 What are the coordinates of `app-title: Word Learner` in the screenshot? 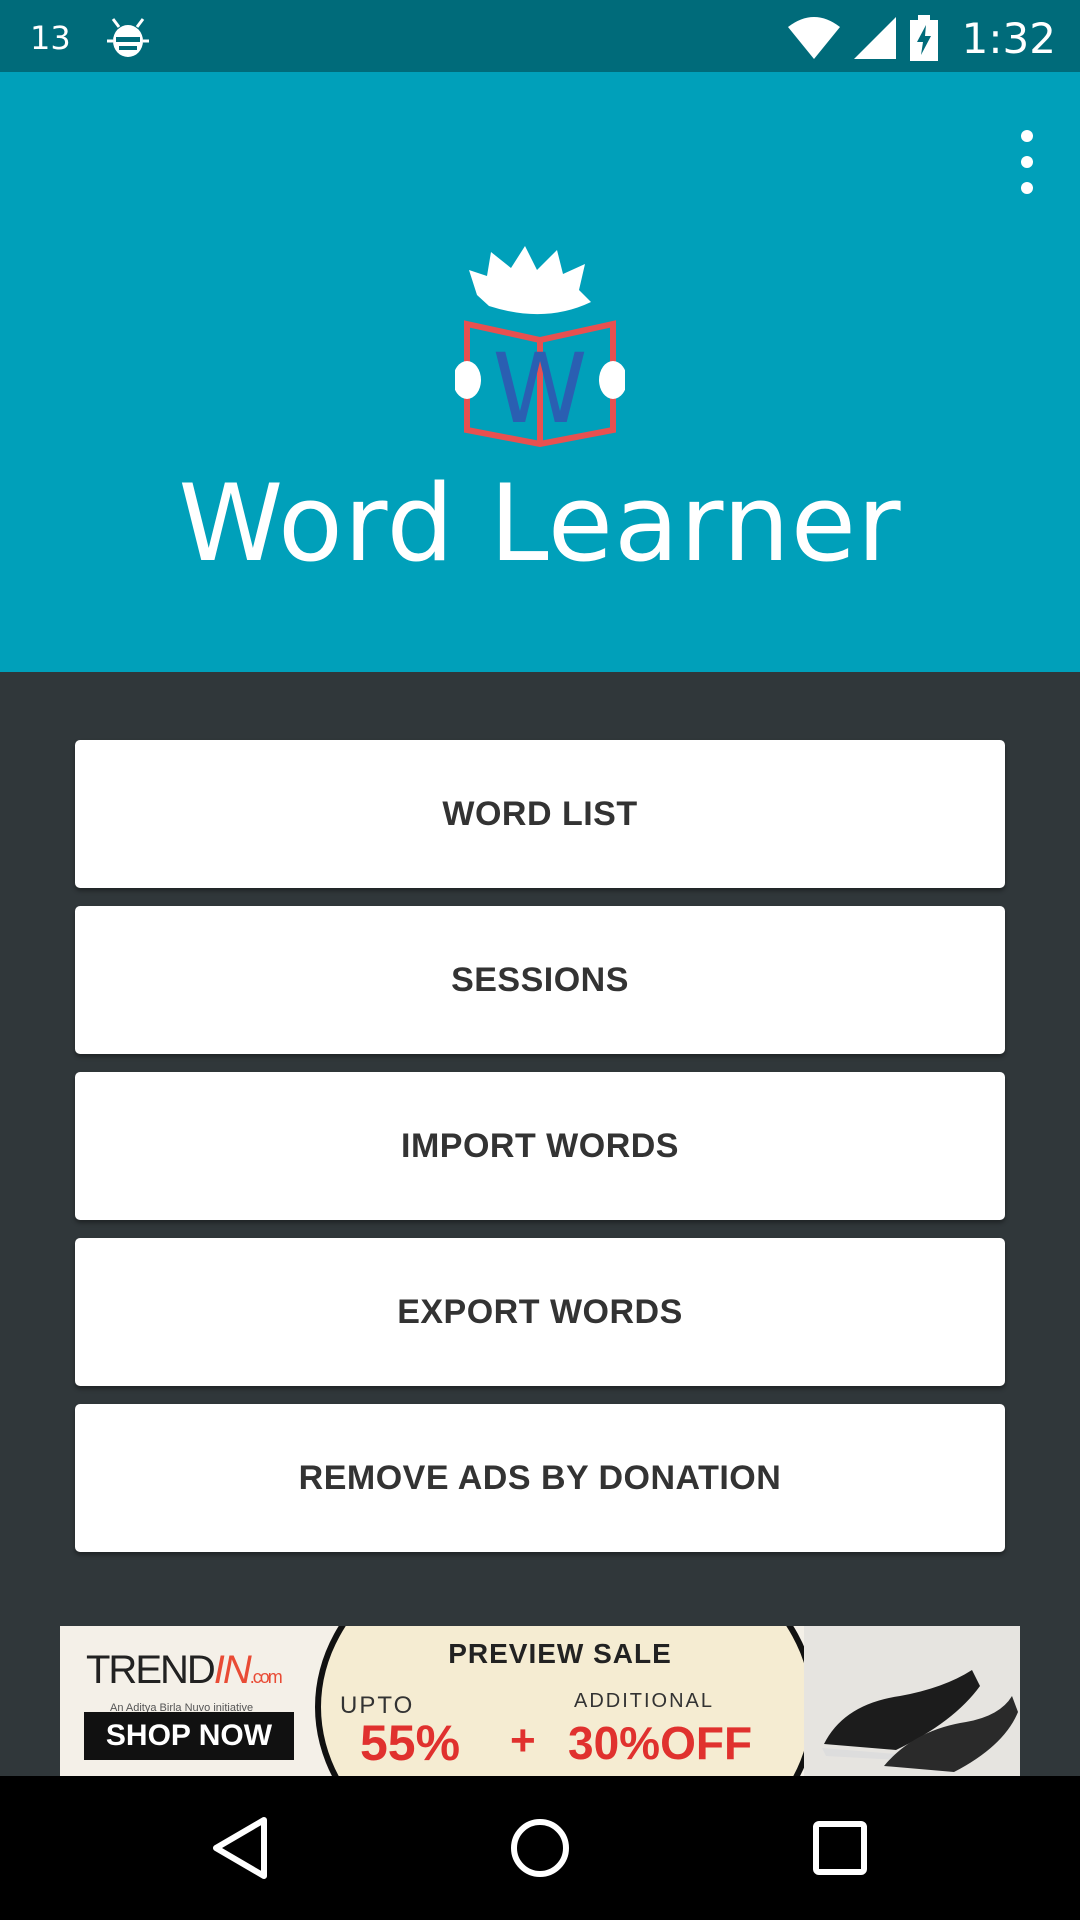 It's located at (540, 523).